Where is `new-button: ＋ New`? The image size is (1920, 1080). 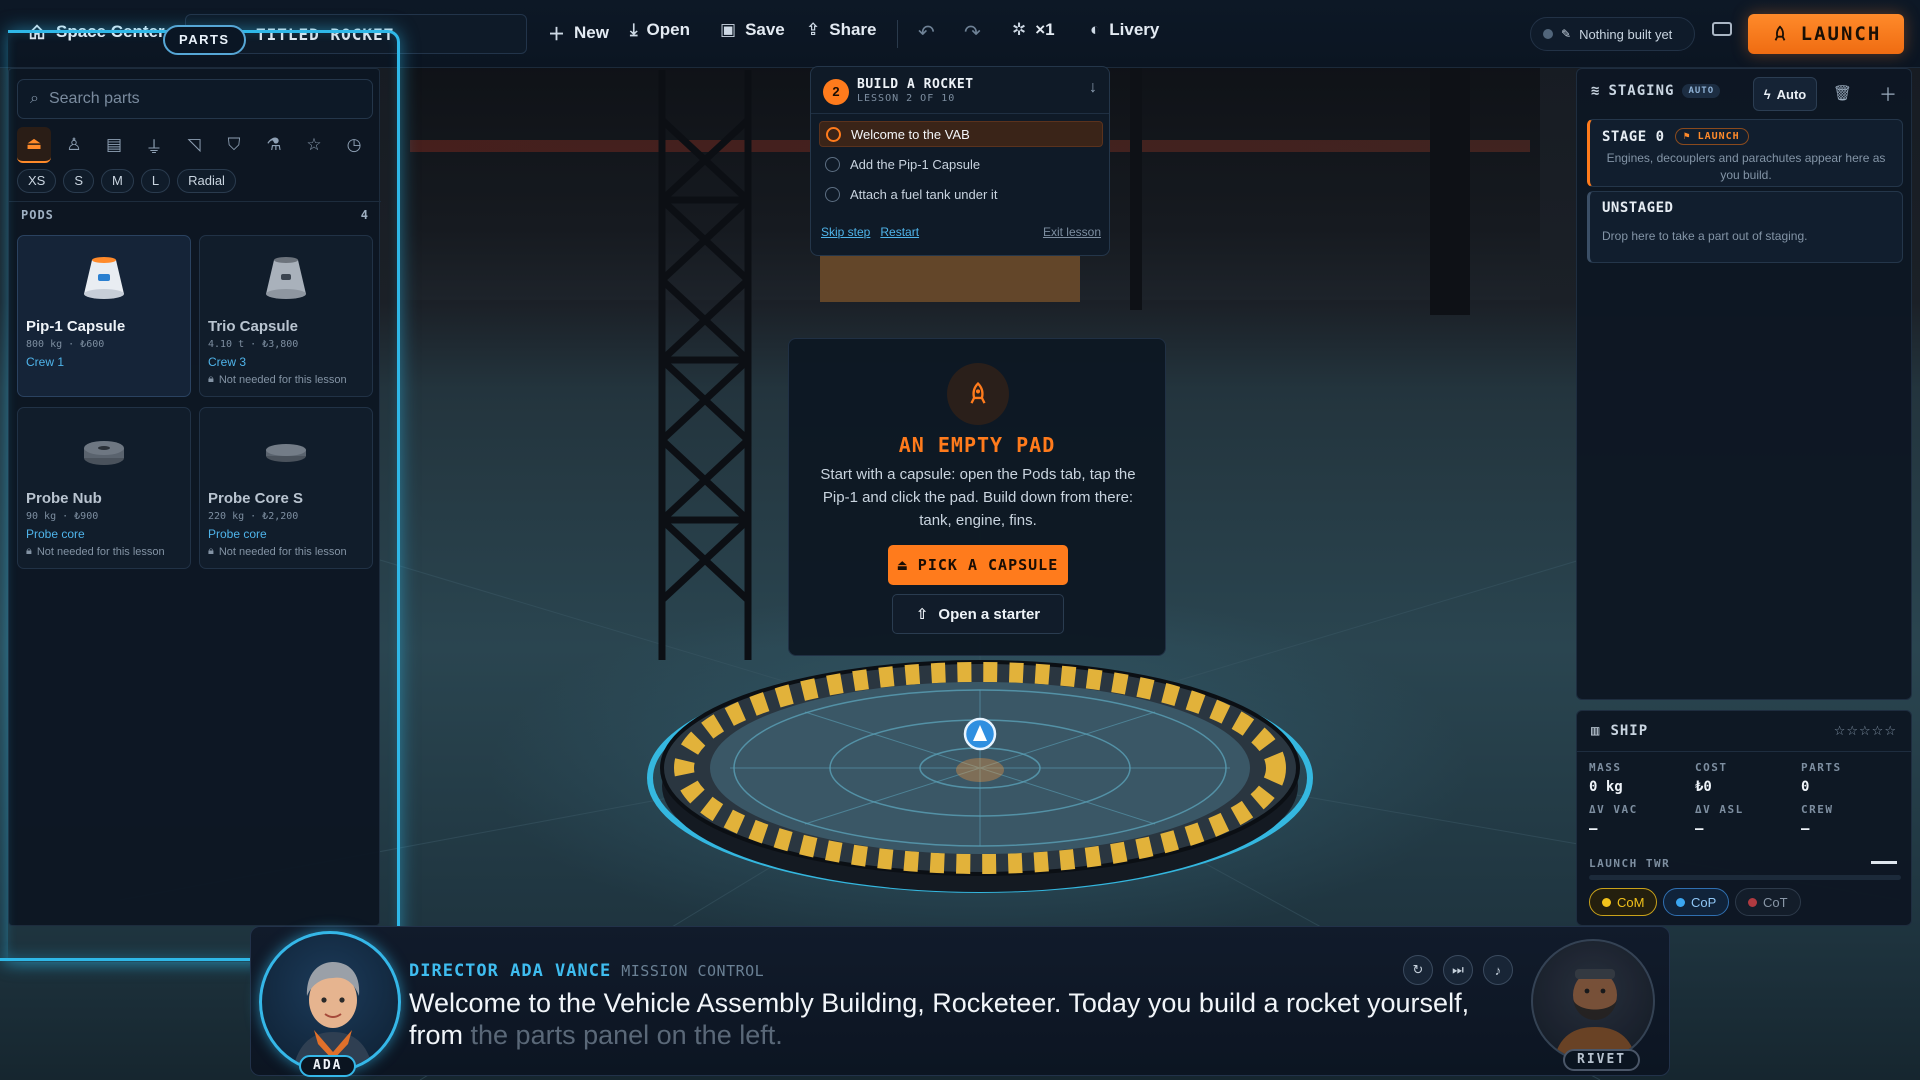 new-button: ＋ New is located at coordinates (578, 32).